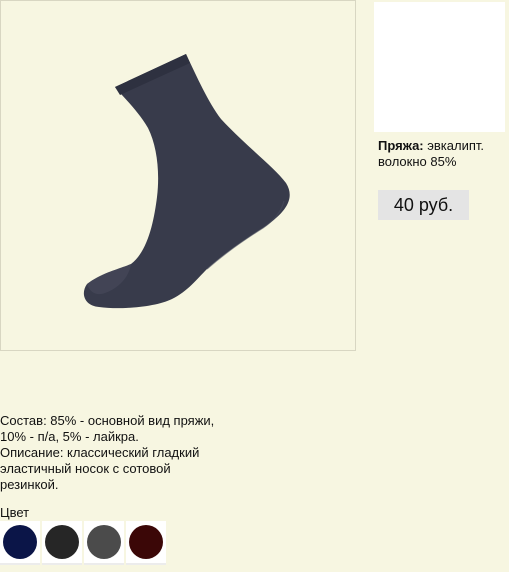  I want to click on description-line: Состав: 85% - основной вид пряжи,, so click(107, 420).